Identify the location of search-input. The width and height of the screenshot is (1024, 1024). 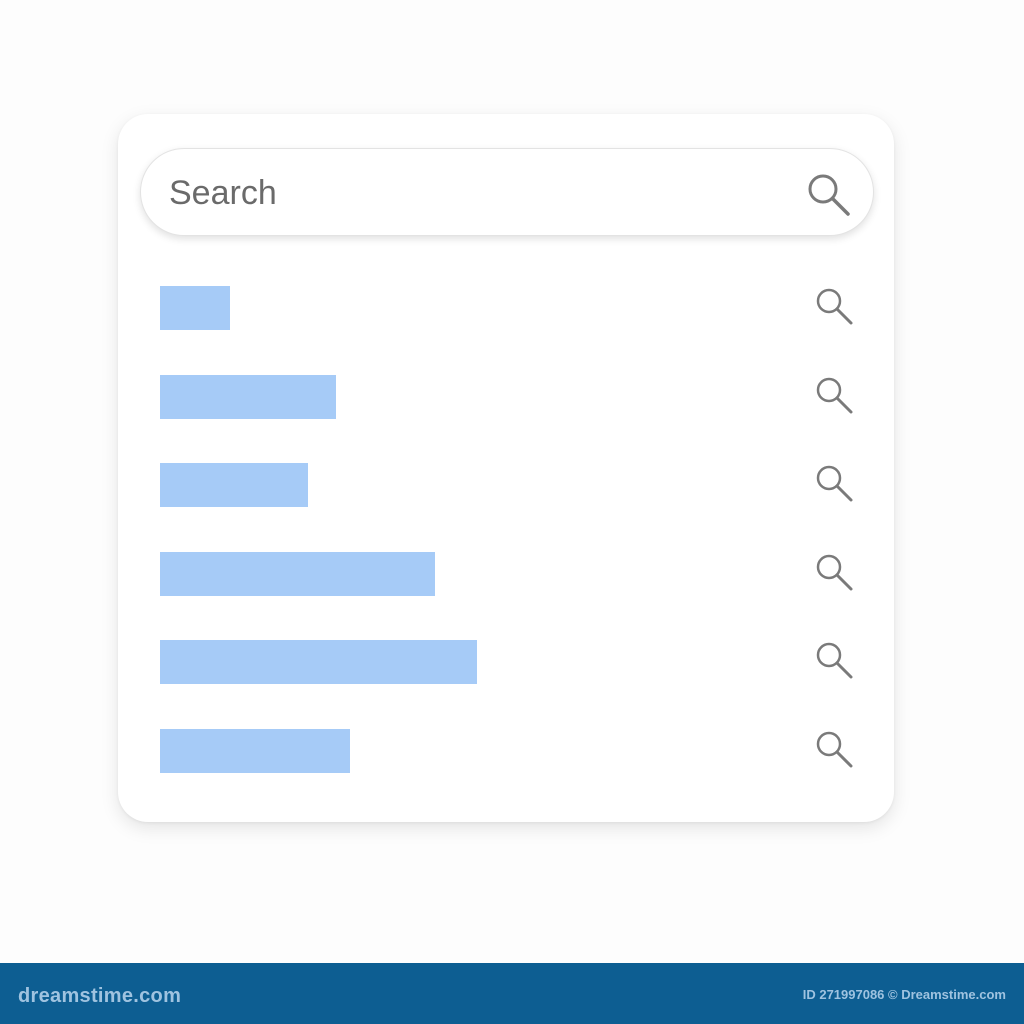
(469, 193).